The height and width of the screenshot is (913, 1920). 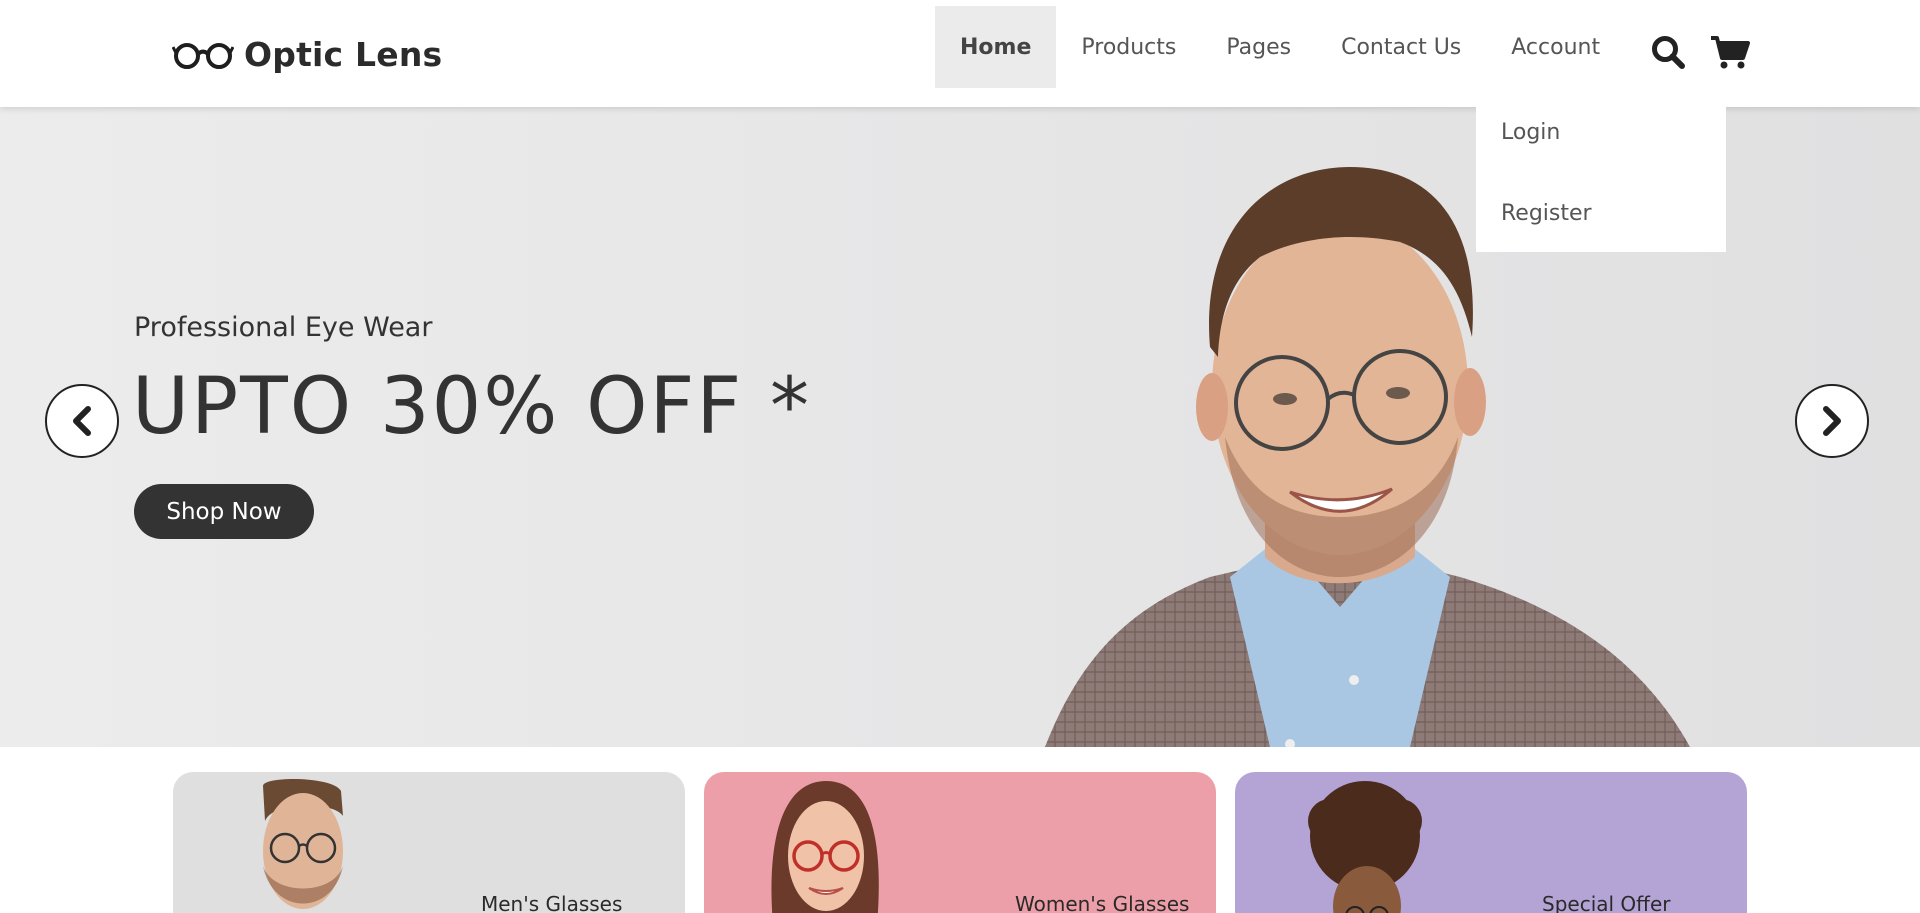 I want to click on search-icon, so click(x=1668, y=52).